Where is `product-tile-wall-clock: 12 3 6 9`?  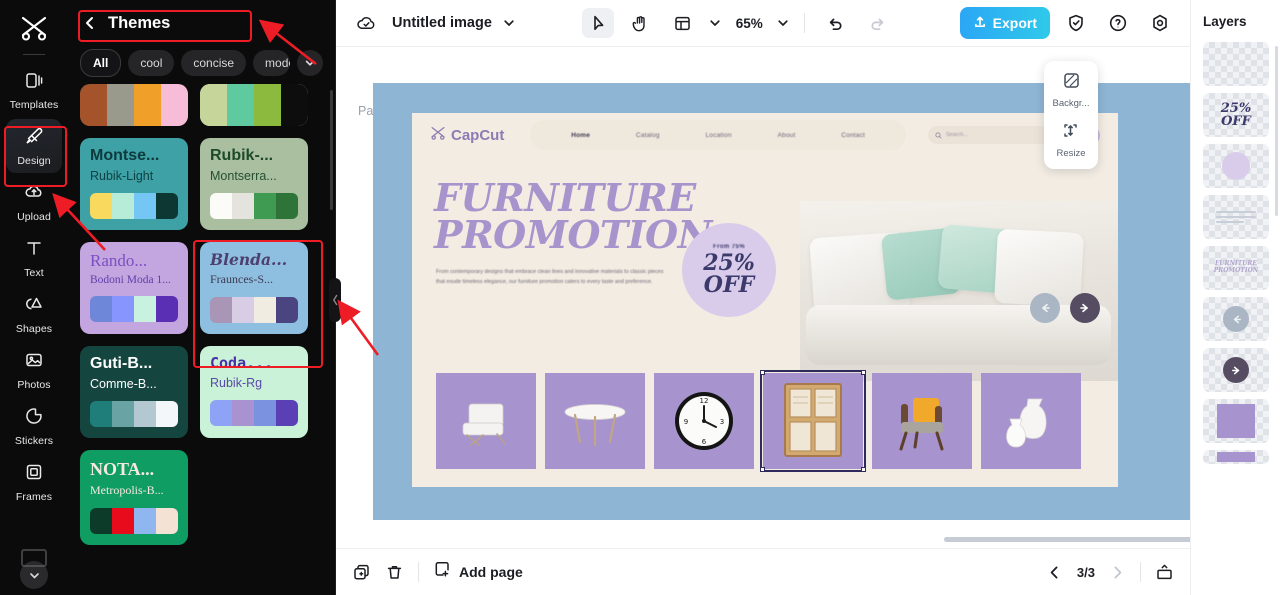 product-tile-wall-clock: 12 3 6 9 is located at coordinates (704, 421).